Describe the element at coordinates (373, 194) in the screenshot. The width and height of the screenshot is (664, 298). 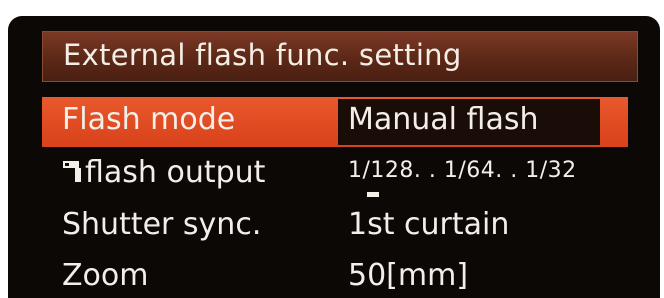
I see `flash-output-cursor` at that location.